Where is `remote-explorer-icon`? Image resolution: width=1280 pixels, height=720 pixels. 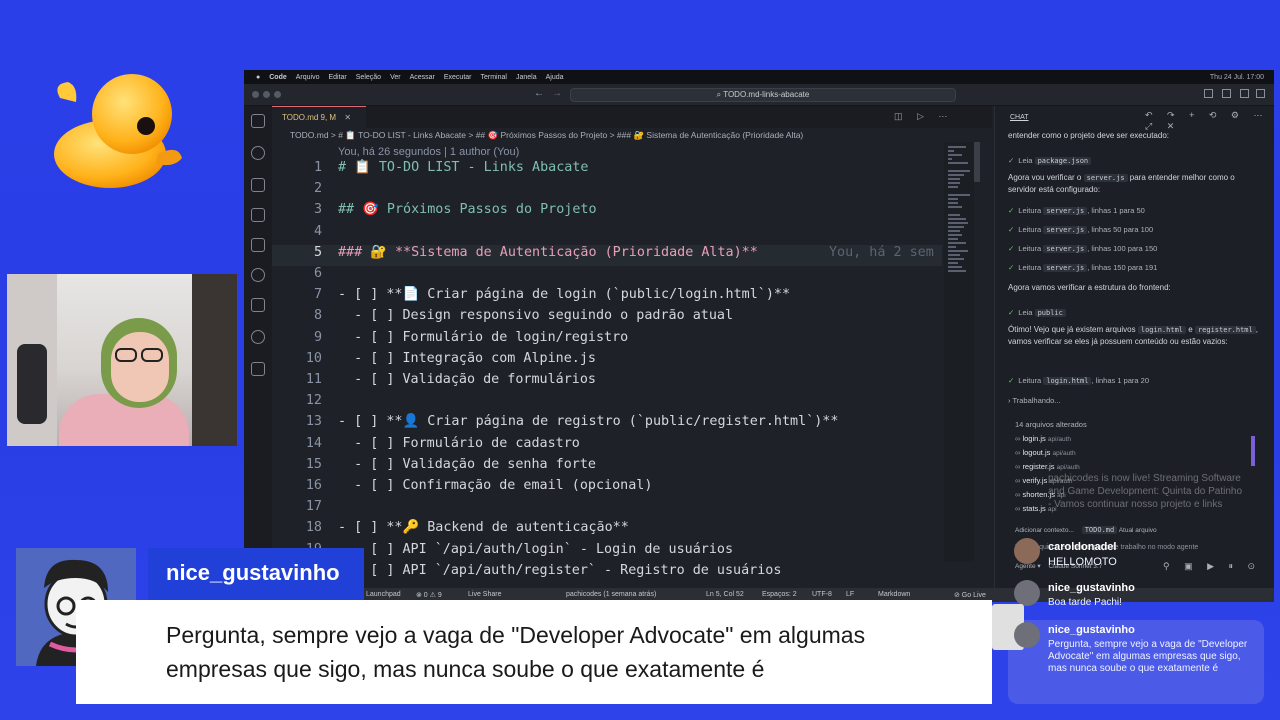 remote-explorer-icon is located at coordinates (258, 305).